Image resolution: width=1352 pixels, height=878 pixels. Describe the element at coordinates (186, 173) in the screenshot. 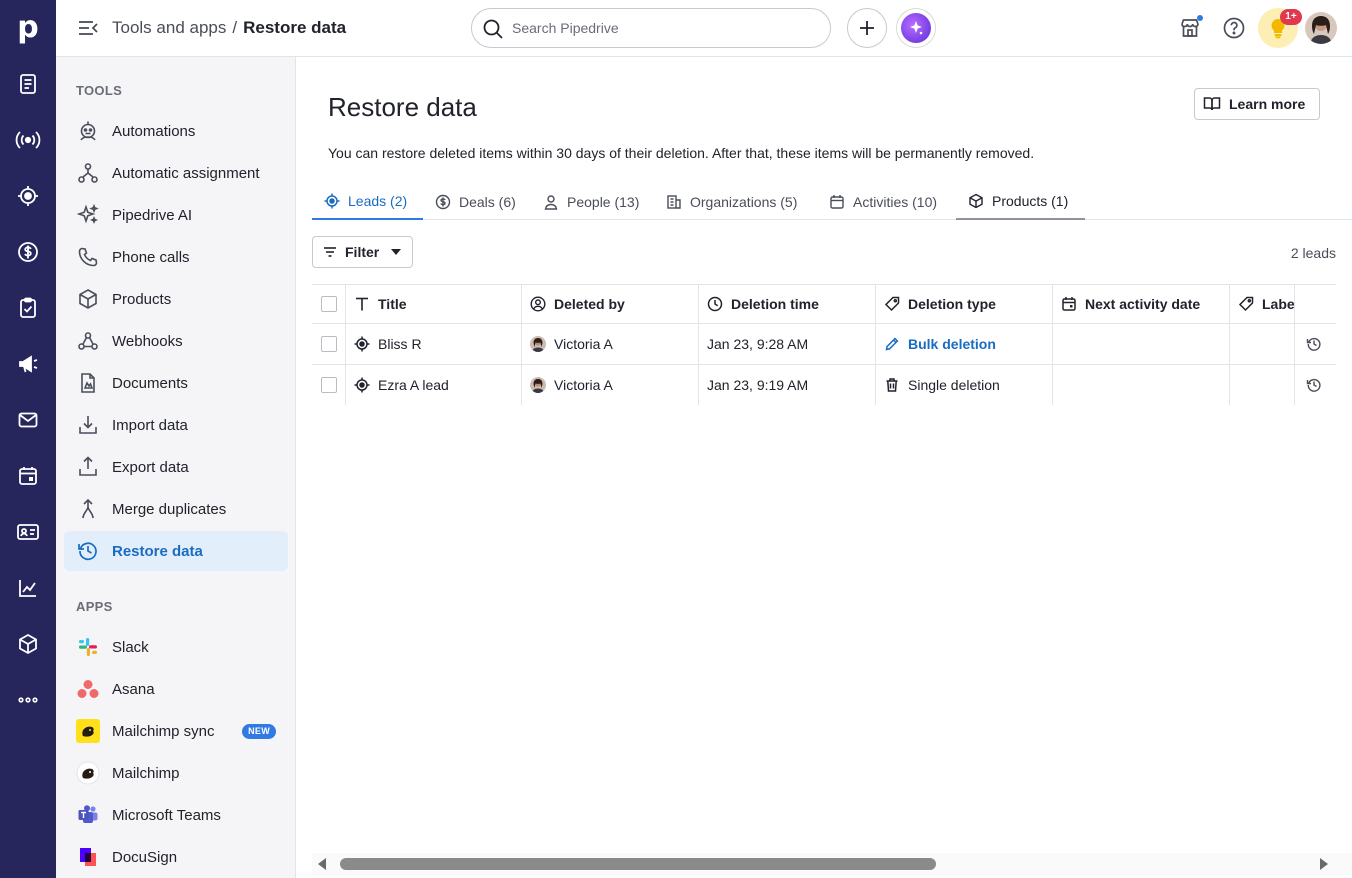

I see `sidebar-item-label: Automatic assignment` at that location.